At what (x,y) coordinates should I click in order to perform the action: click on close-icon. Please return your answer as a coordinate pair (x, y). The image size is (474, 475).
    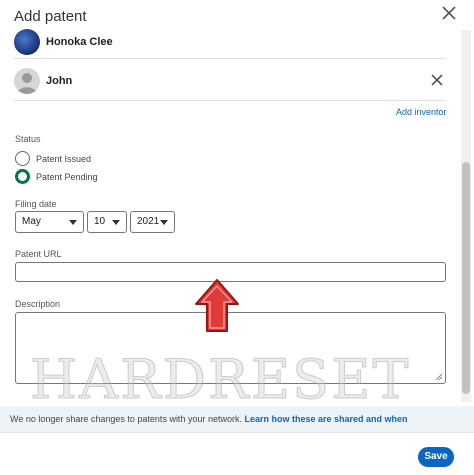
    Looking at the image, I should click on (449, 13).